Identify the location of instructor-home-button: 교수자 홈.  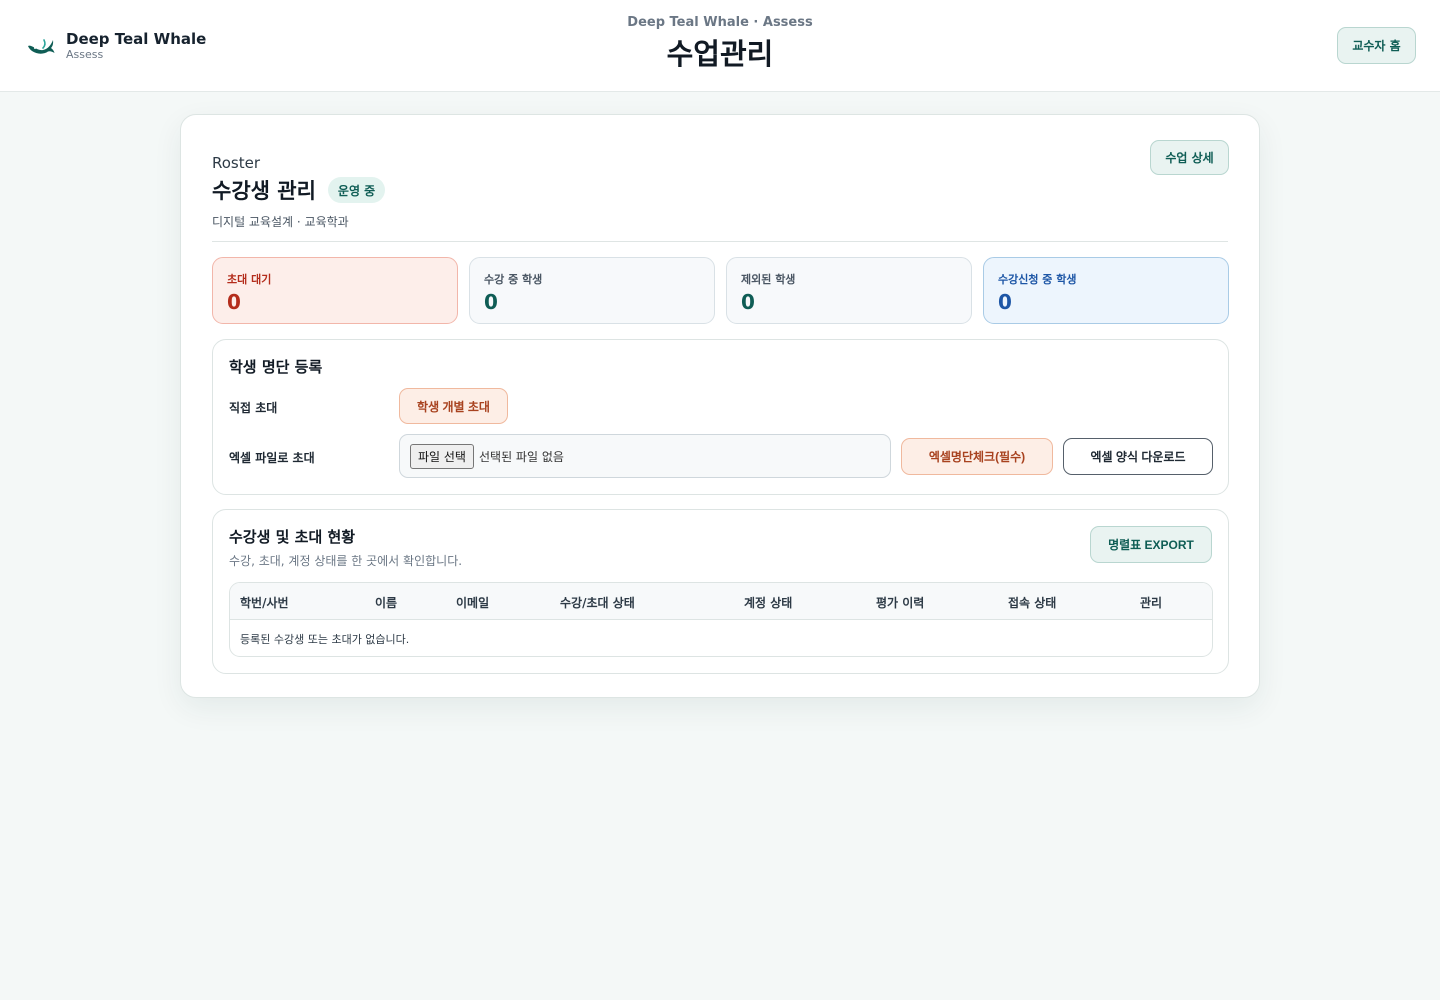
(1376, 45).